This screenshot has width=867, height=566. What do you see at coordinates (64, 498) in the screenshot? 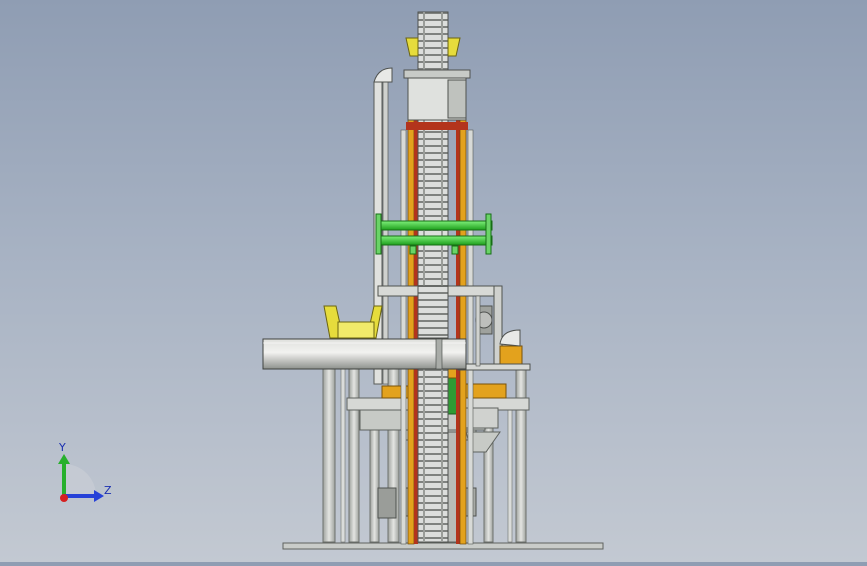
I see `x-axis-dot` at bounding box center [64, 498].